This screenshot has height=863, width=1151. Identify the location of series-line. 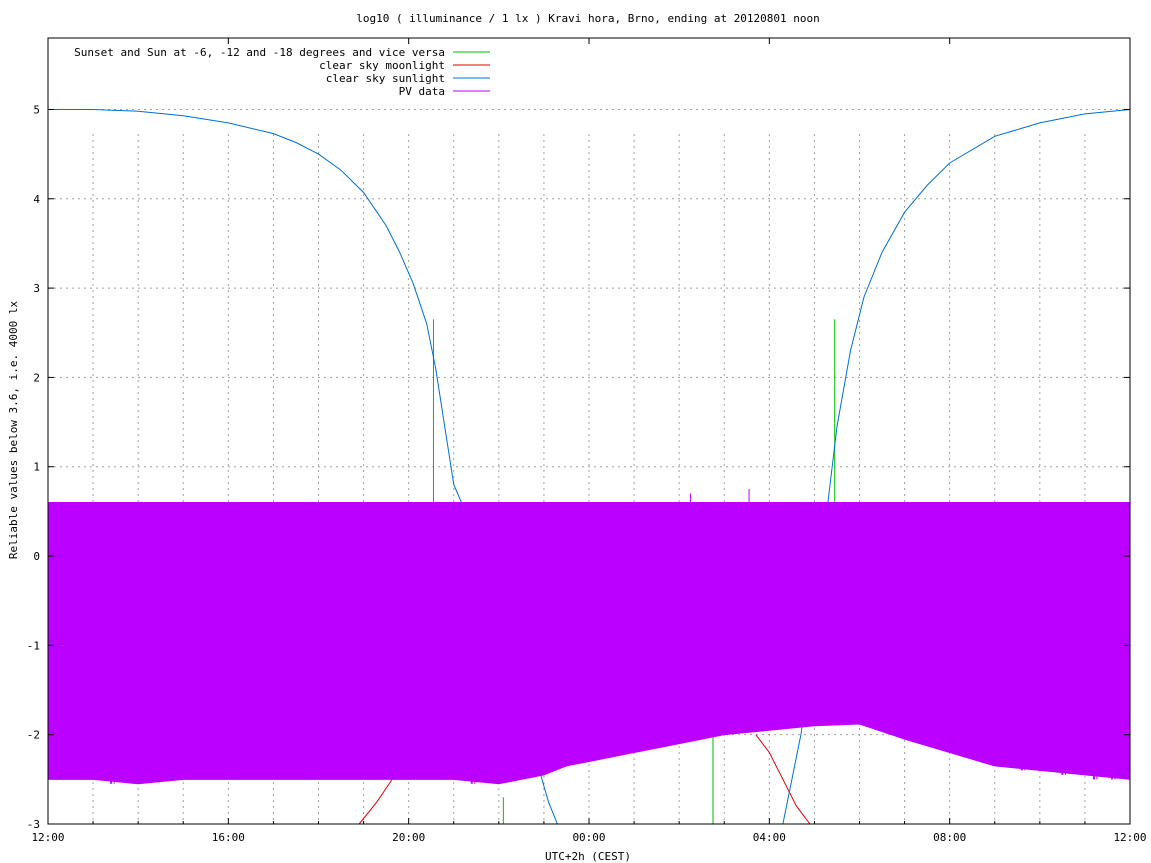
(783, 779).